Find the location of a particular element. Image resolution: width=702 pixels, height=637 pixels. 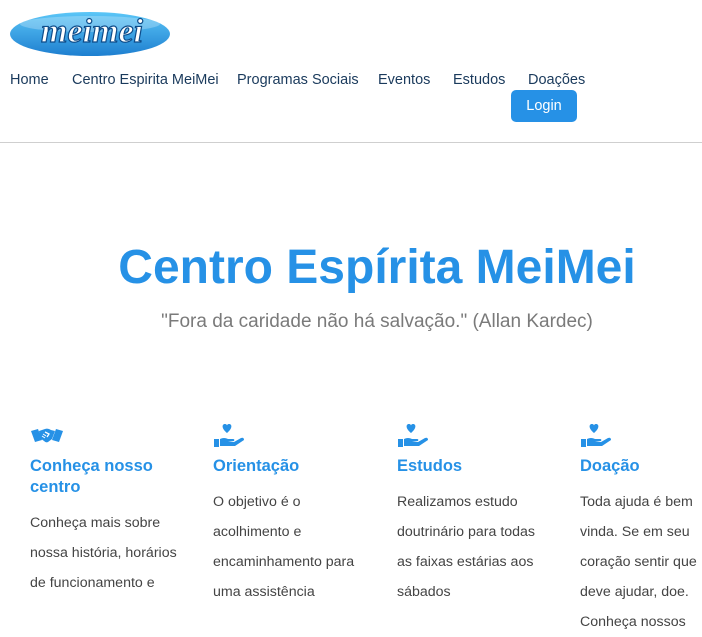

nav-home: Home is located at coordinates (29, 80).